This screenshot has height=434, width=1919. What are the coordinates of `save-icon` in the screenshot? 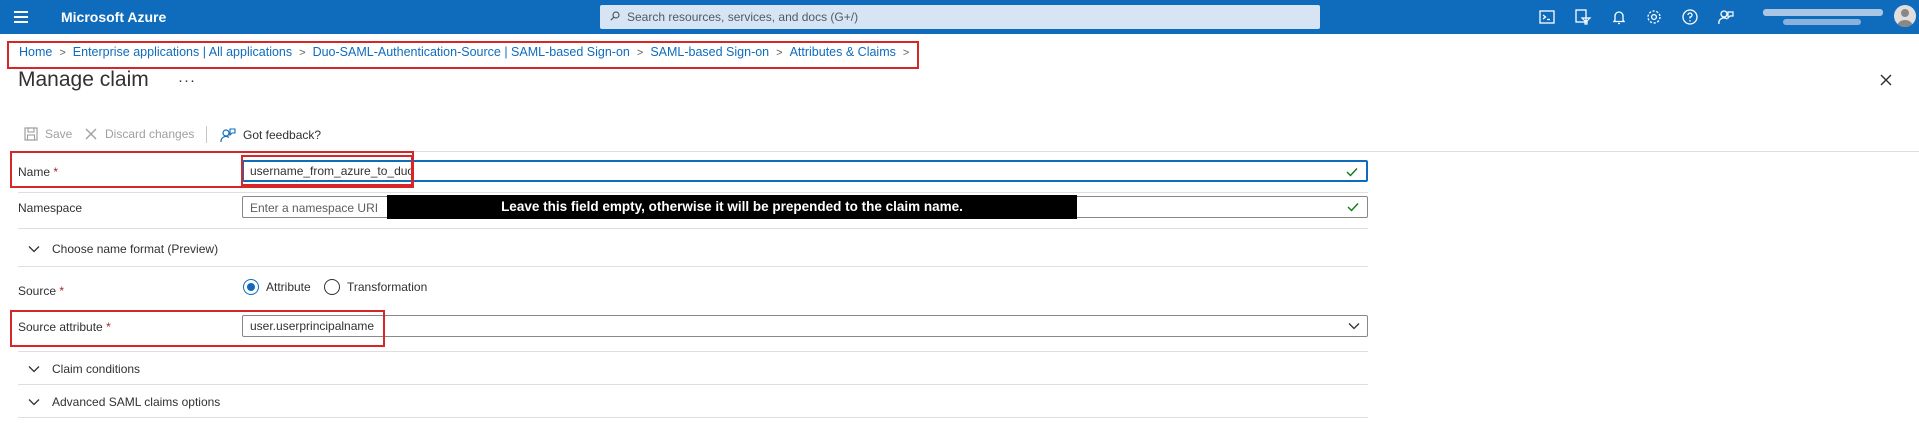 It's located at (31, 134).